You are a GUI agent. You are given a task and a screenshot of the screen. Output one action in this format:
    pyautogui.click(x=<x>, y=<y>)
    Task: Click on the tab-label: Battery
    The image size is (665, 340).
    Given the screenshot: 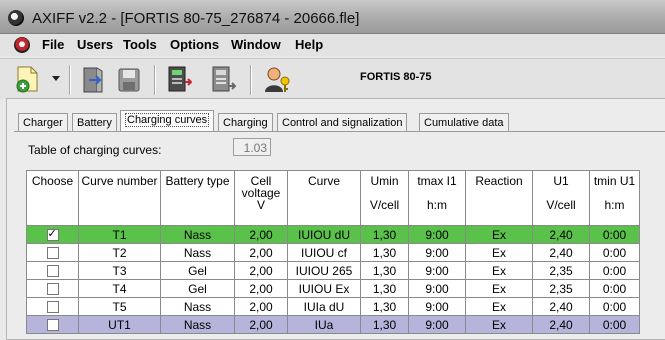 What is the action you would take?
    pyautogui.click(x=94, y=123)
    